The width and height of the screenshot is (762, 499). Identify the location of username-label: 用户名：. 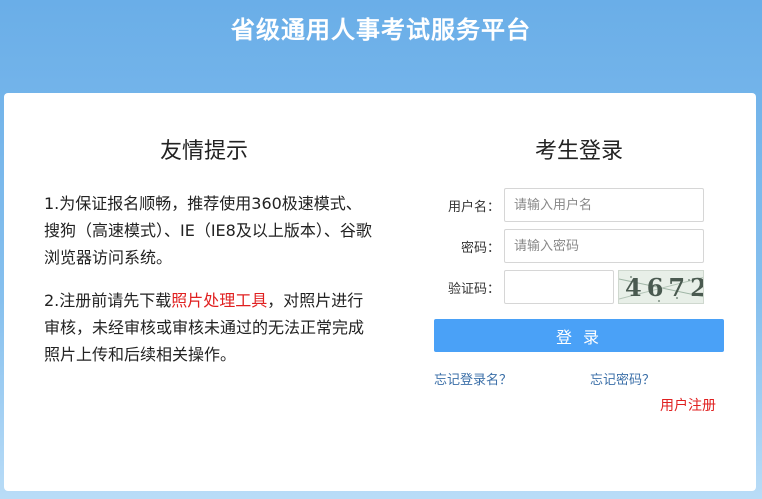
(473, 207).